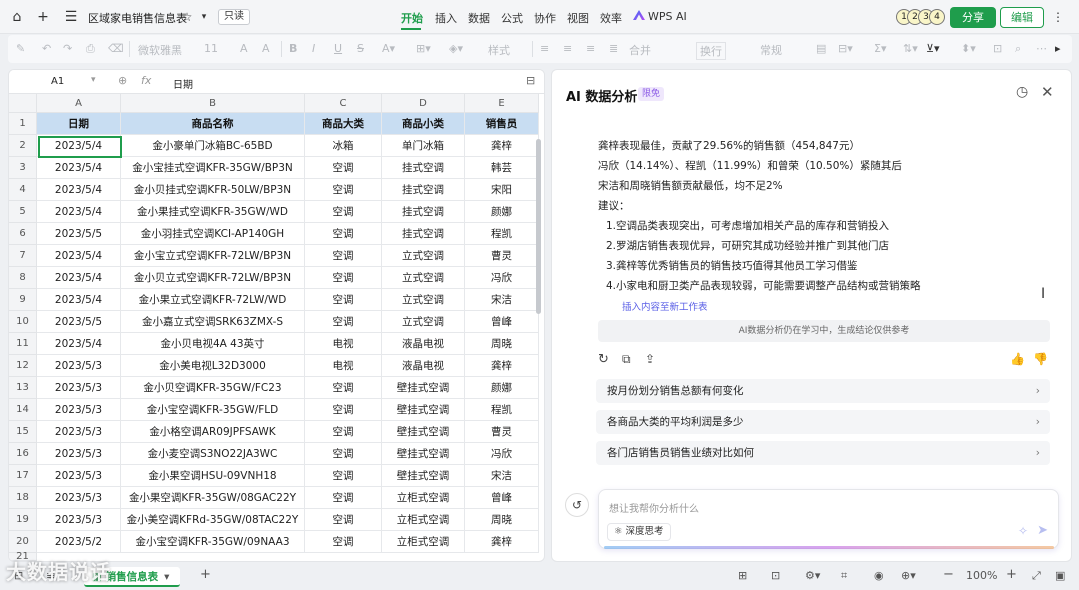 Image resolution: width=1079 pixels, height=590 pixels. I want to click on zoom-out-icon: −, so click(948, 574).